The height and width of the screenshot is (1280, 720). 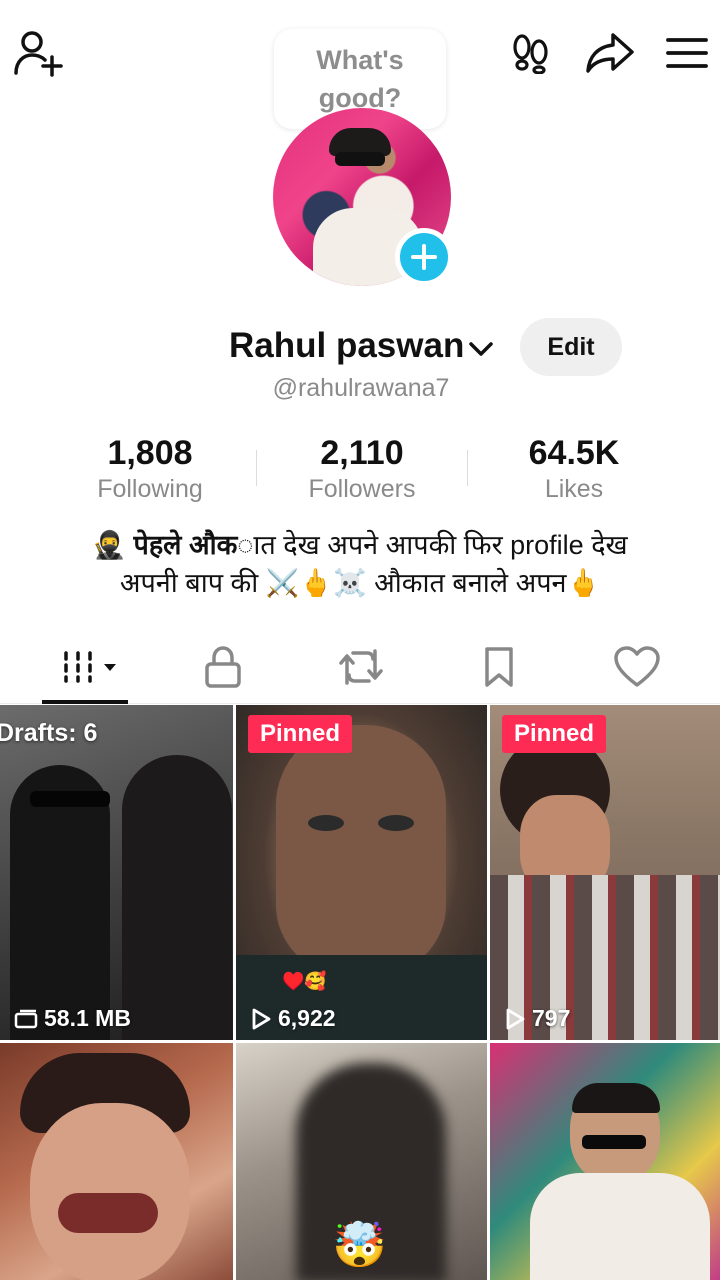 What do you see at coordinates (304, 981) in the screenshot?
I see `overlay-emoji: ♥️🥰` at bounding box center [304, 981].